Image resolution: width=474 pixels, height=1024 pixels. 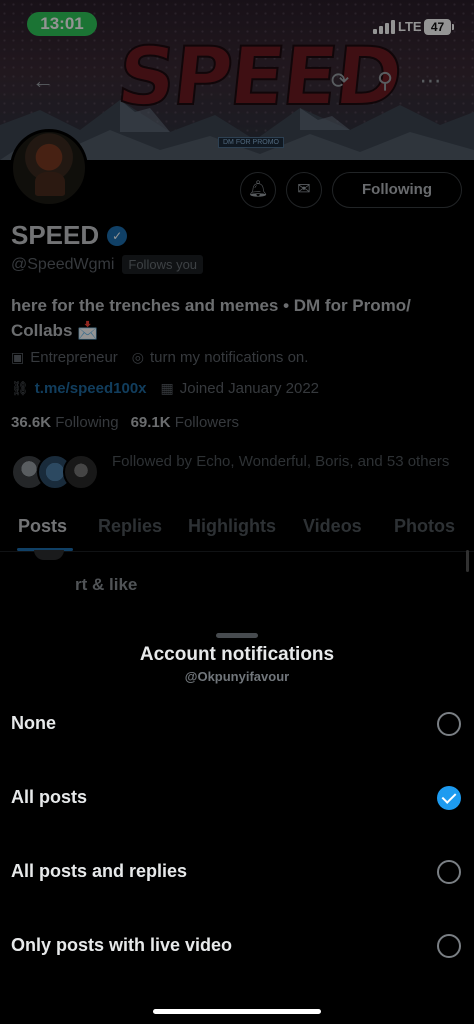 What do you see at coordinates (117, 235) in the screenshot?
I see `verified-badge-icon: ✓` at bounding box center [117, 235].